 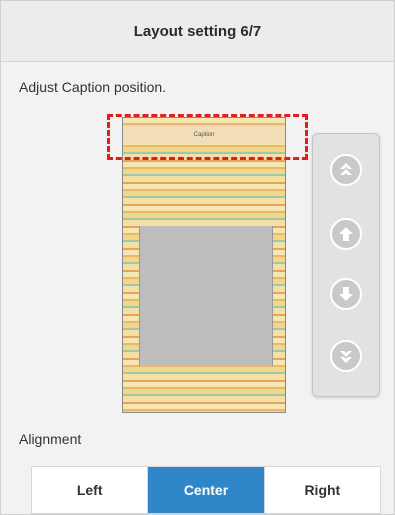 I want to click on up-icon, so click(x=346, y=234).